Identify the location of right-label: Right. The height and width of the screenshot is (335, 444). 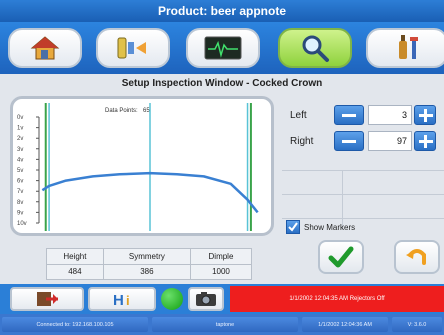
(302, 141).